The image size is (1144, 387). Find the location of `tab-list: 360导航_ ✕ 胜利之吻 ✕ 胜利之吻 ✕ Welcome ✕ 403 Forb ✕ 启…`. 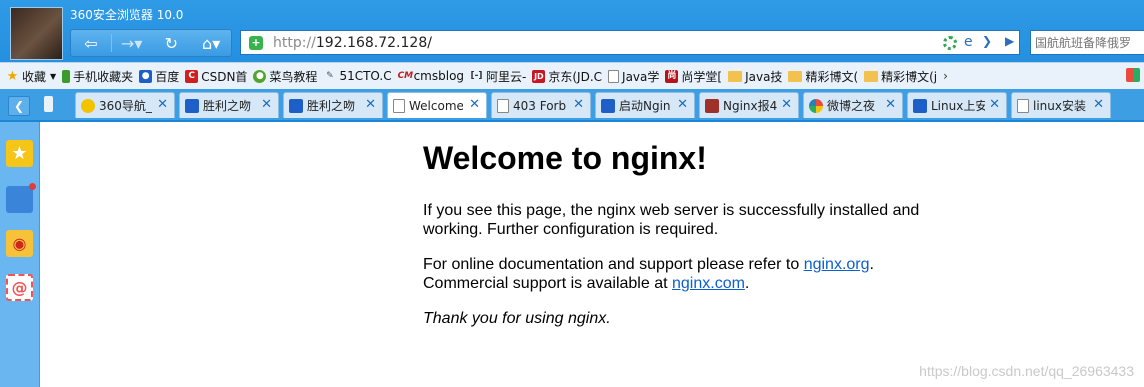

tab-list: 360导航_ ✕ 胜利之吻 ✕ 胜利之吻 ✕ Welcome ✕ 403 Forb ✕ 启… is located at coordinates (595, 106).